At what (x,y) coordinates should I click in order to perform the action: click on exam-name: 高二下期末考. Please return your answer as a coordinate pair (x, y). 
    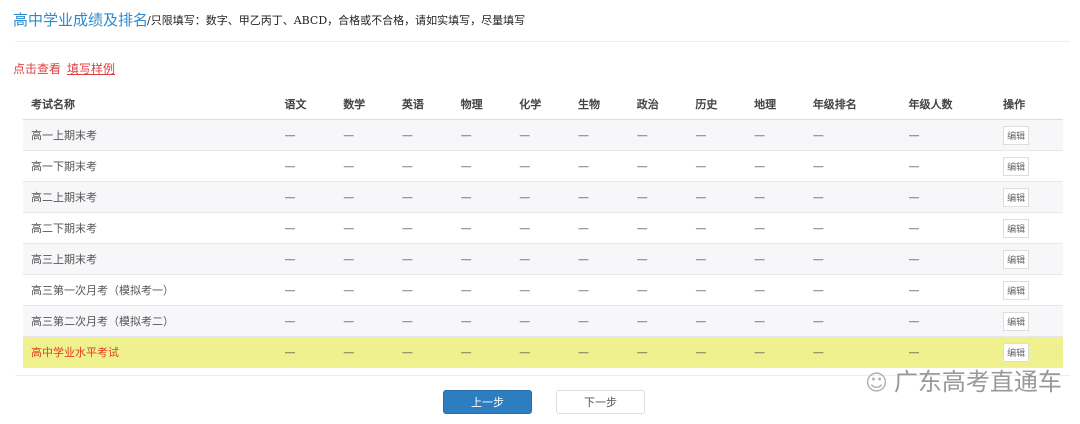
    Looking at the image, I should click on (153, 228).